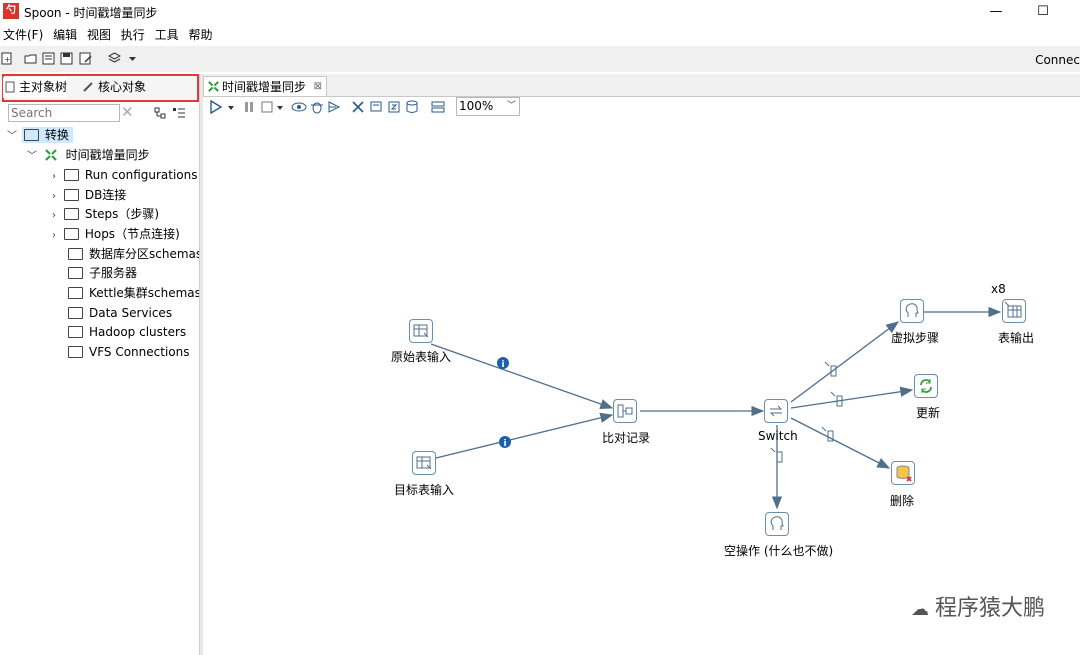 The height and width of the screenshot is (655, 1080). Describe the element at coordinates (66, 58) in the screenshot. I see `save-icon` at that location.